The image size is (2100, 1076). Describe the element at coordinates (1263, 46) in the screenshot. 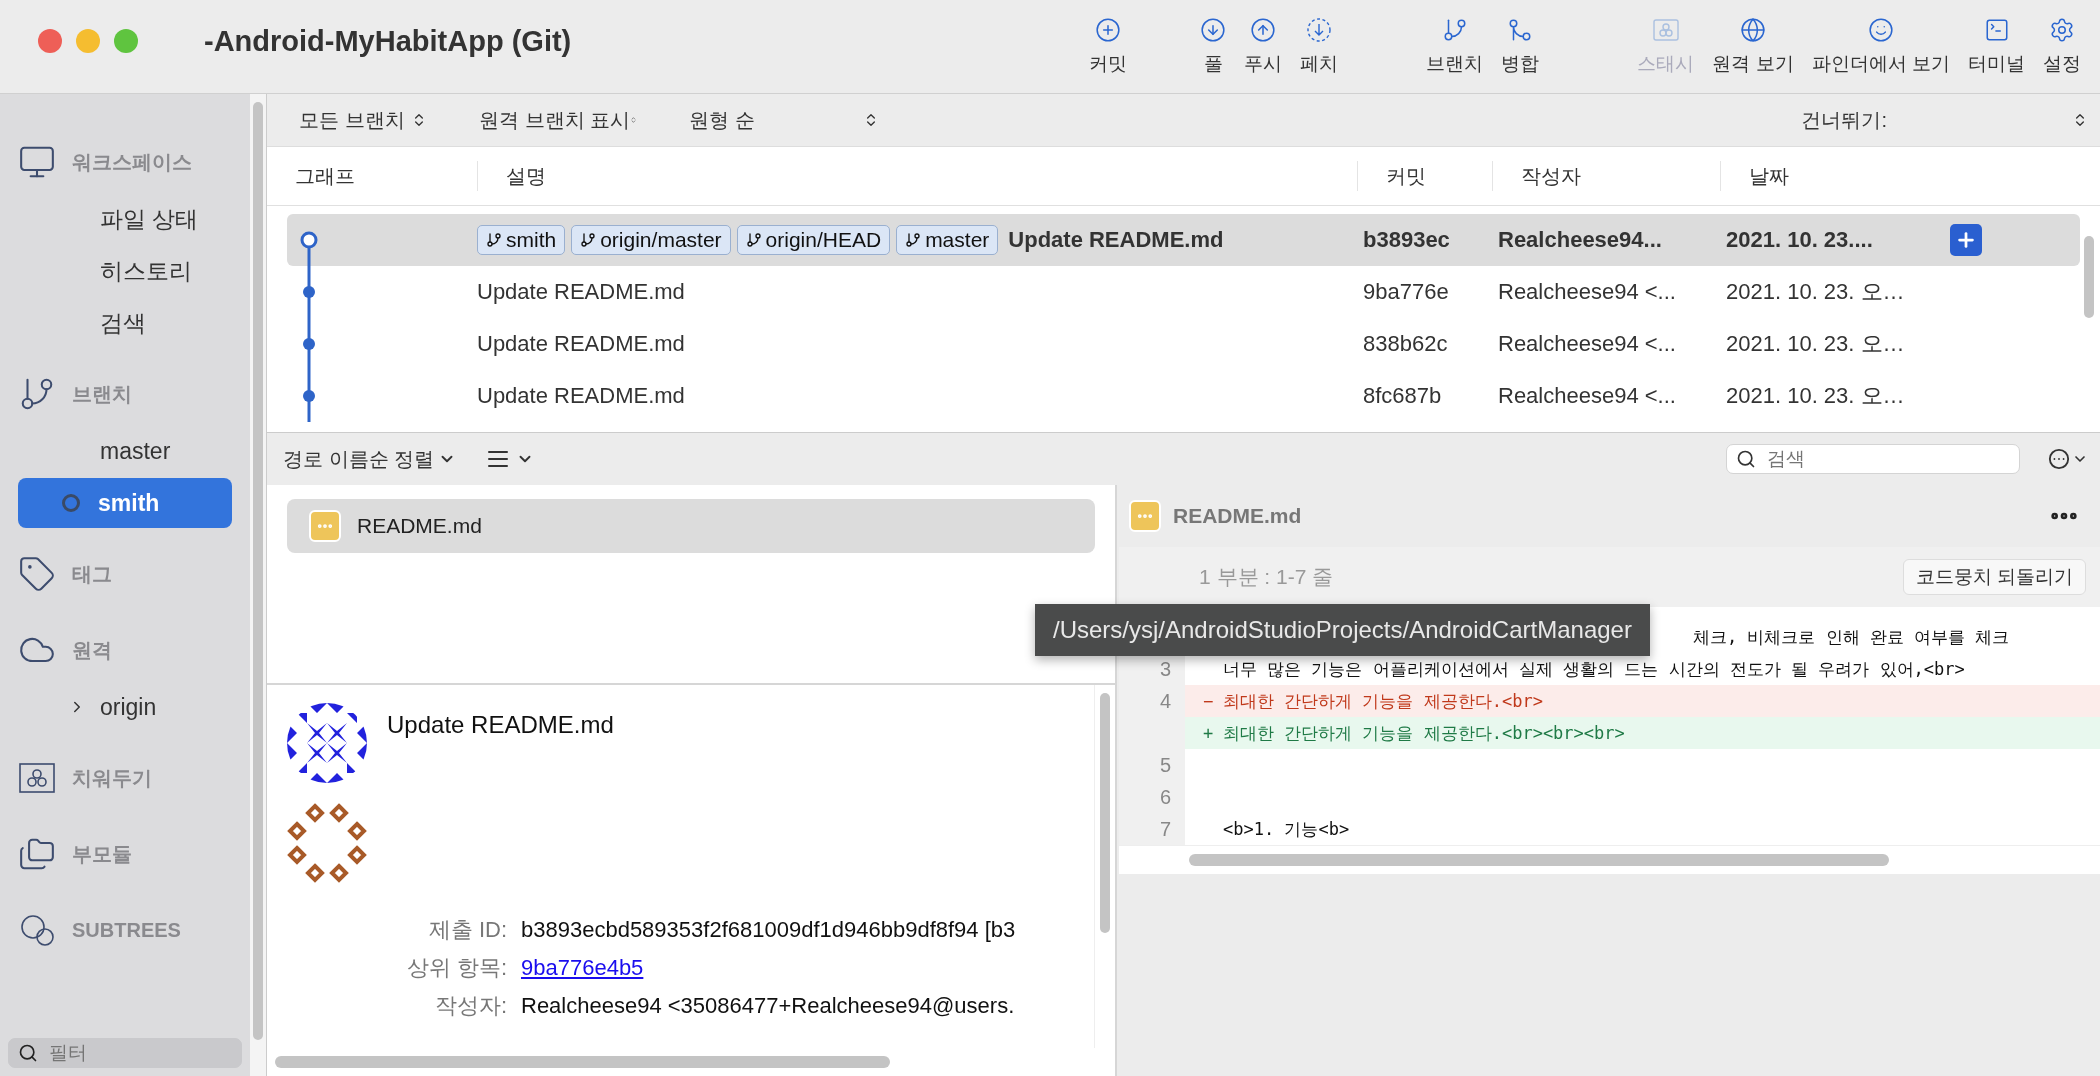

I see `toolbar-button: 푸시` at that location.